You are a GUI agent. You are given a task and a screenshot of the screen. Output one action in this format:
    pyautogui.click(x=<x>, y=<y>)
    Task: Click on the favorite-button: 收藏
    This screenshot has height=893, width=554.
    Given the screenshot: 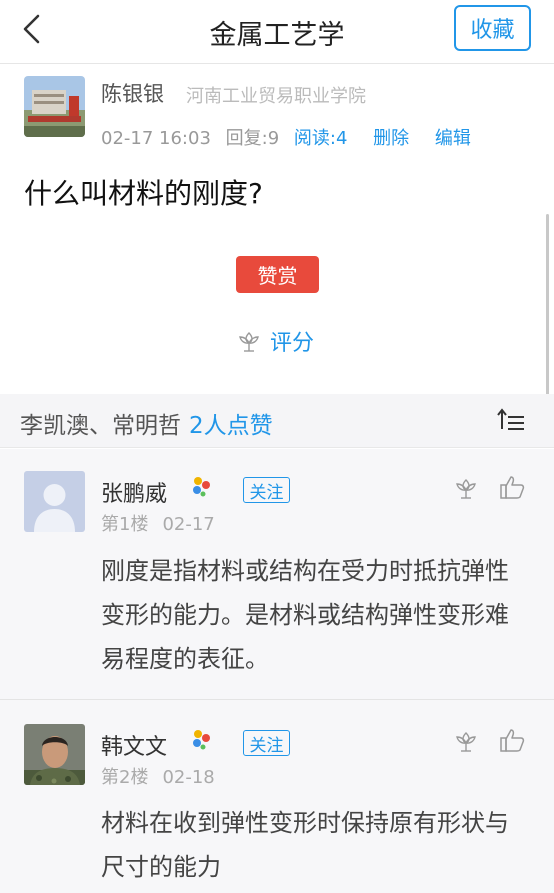 What is the action you would take?
    pyautogui.click(x=492, y=28)
    